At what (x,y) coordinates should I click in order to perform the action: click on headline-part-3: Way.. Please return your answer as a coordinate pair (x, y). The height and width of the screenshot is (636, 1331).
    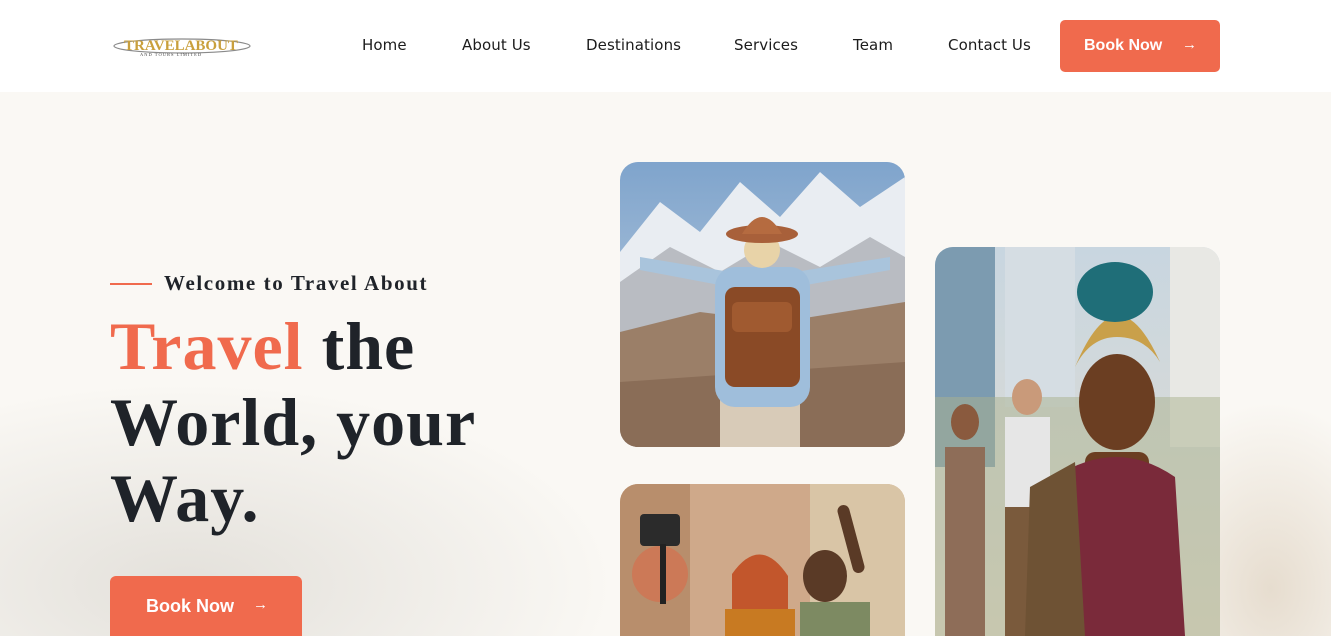
    Looking at the image, I should click on (185, 498).